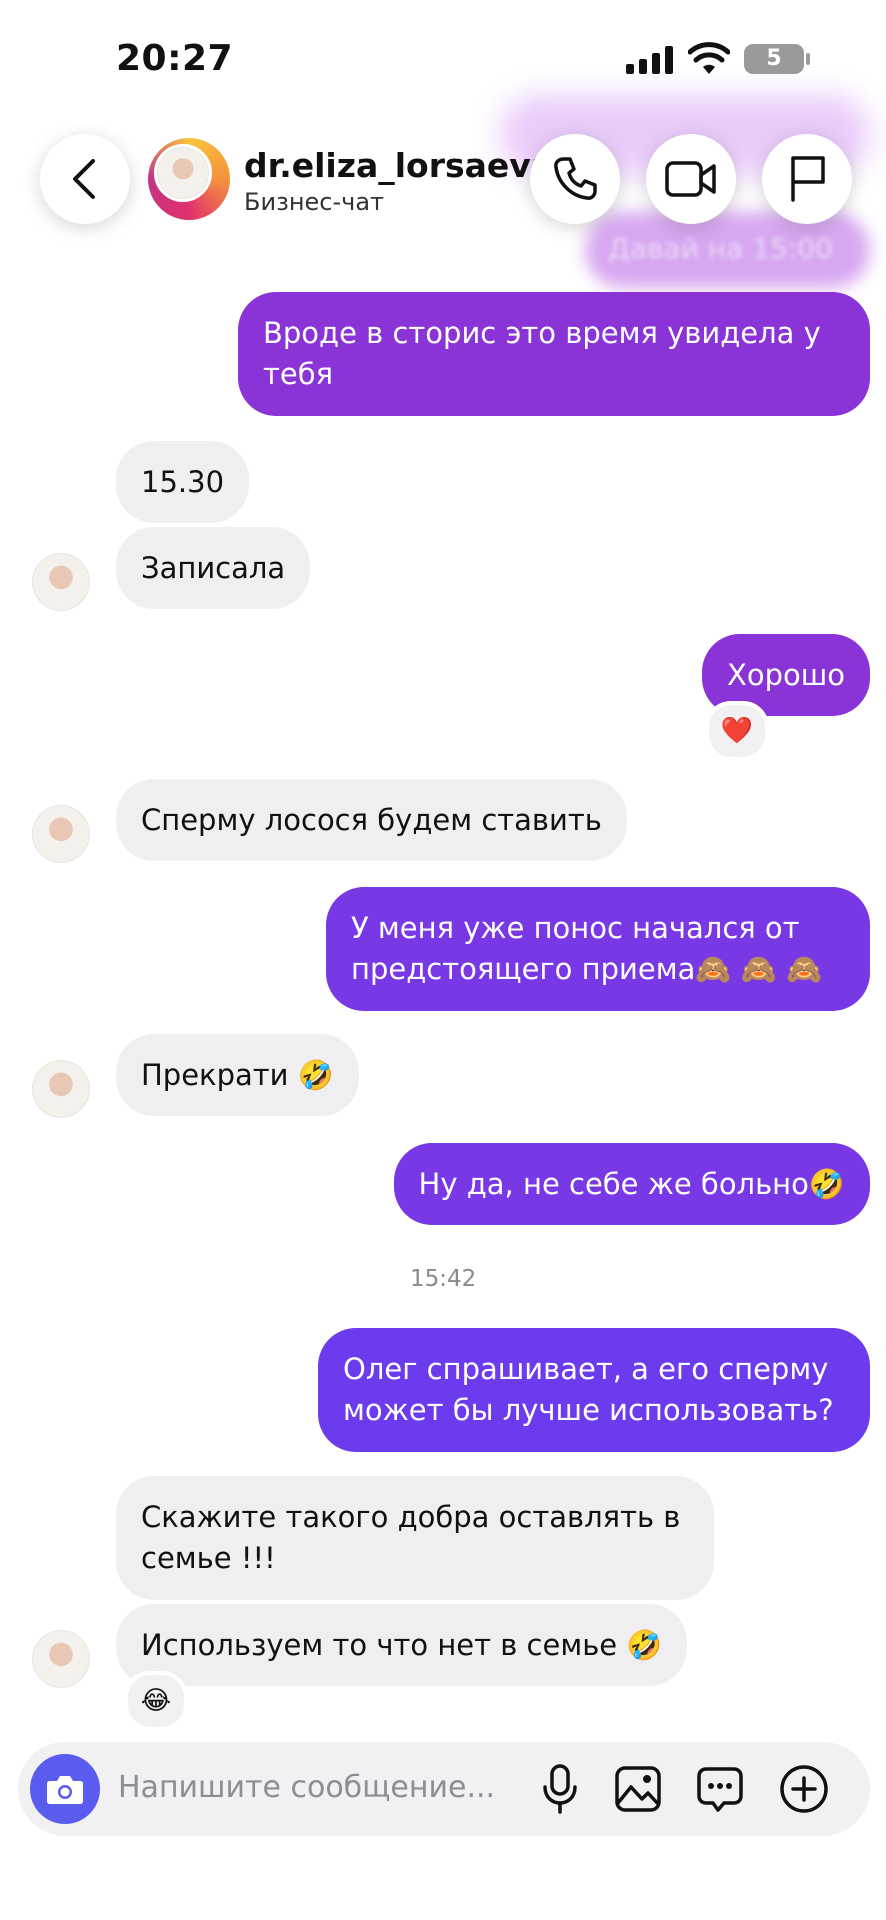 Image resolution: width=886 pixels, height=1920 pixels. I want to click on gallery-button, so click(638, 1789).